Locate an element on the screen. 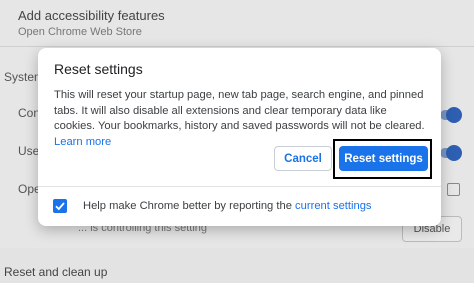 The image size is (474, 283). dialog-title: Reset settings is located at coordinates (98, 69).